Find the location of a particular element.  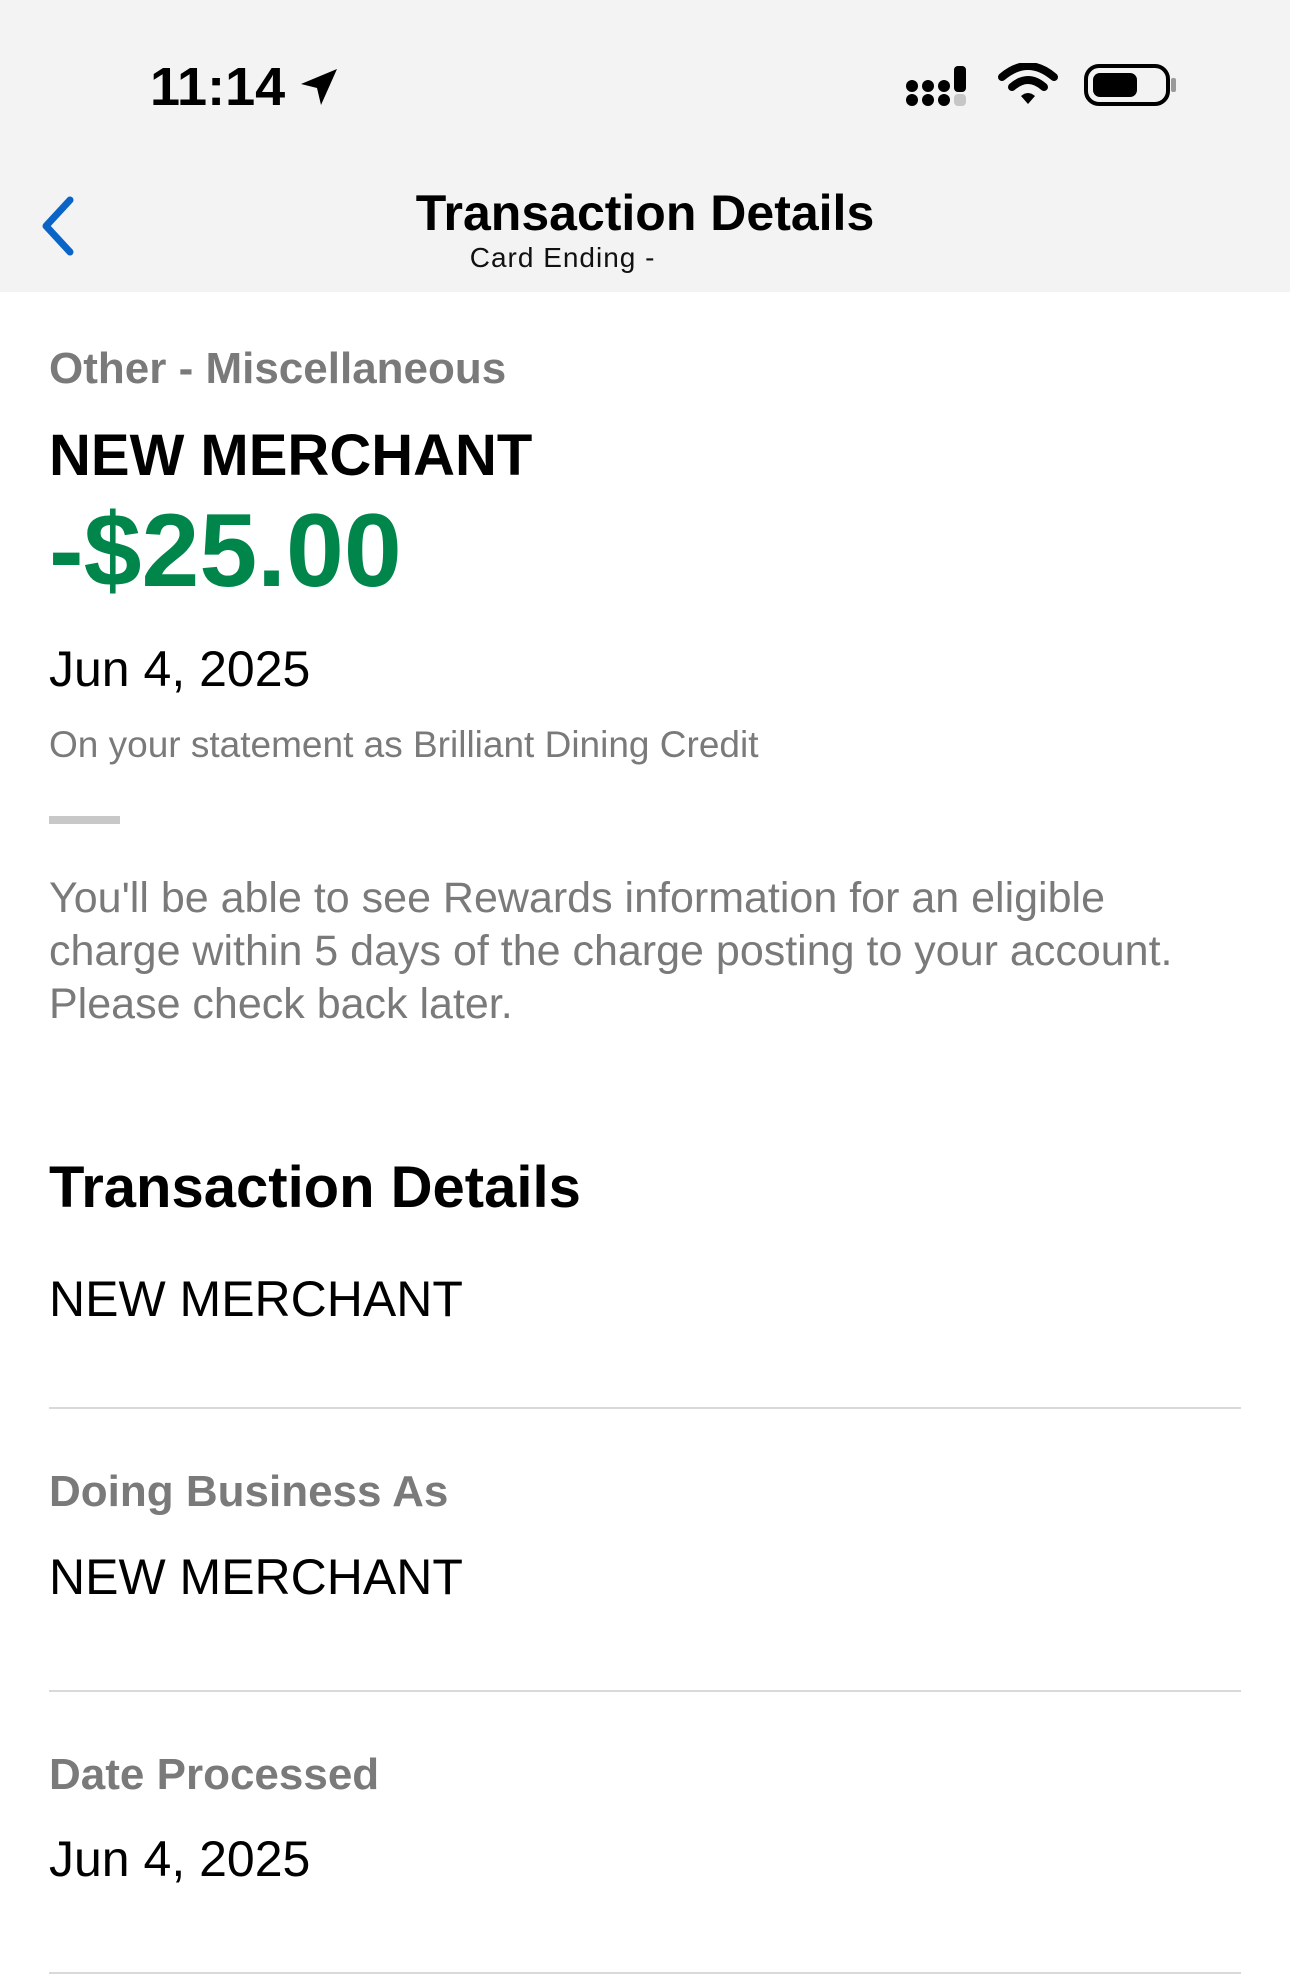

status-icons is located at coordinates (1041, 85).